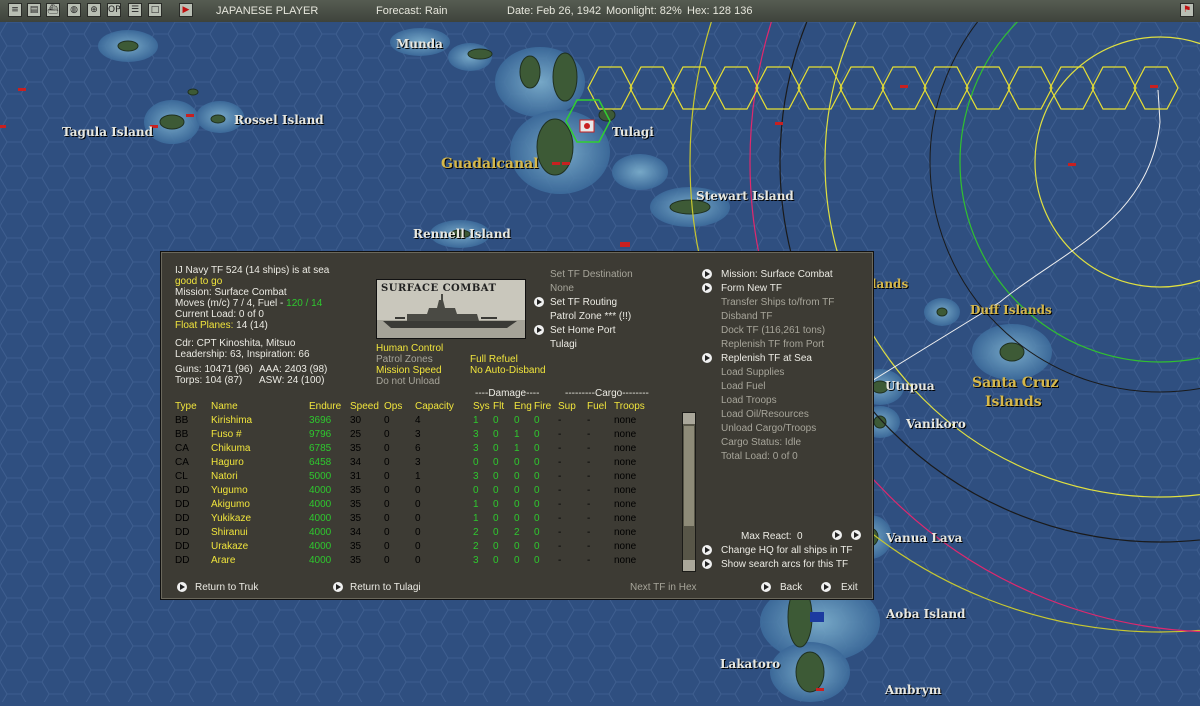 The image size is (1200, 706). I want to click on table-row: DD Yugumo 4000 35 0 0 0 0 0 0 - - none, so click(424, 491).